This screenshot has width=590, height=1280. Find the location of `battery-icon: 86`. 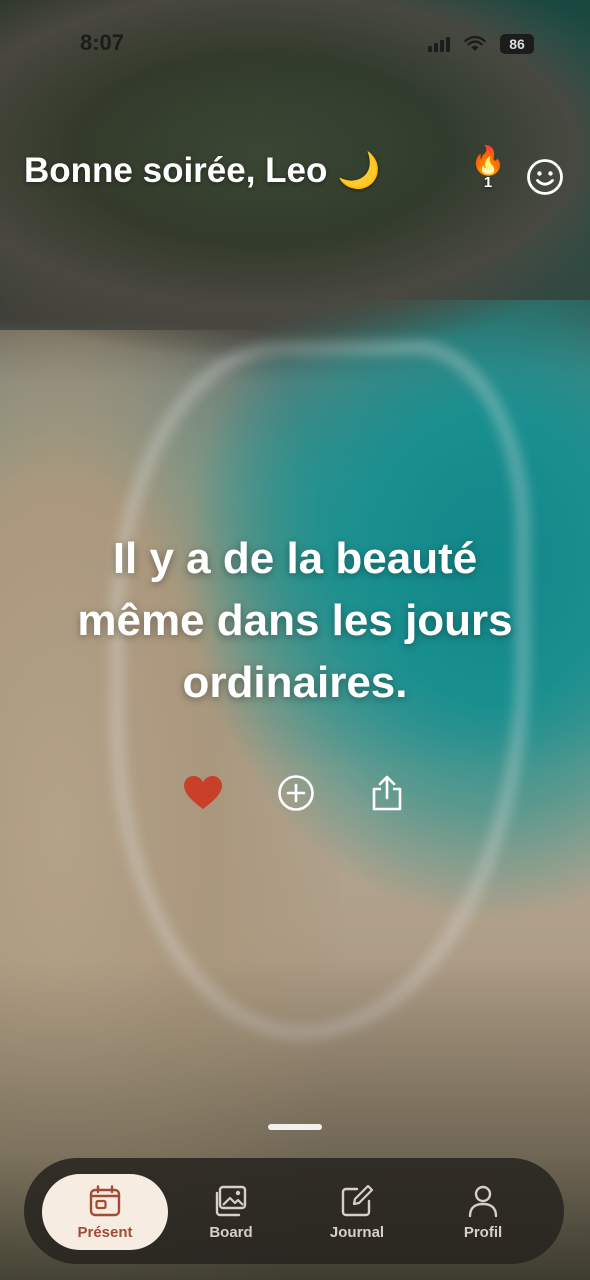

battery-icon: 86 is located at coordinates (517, 44).